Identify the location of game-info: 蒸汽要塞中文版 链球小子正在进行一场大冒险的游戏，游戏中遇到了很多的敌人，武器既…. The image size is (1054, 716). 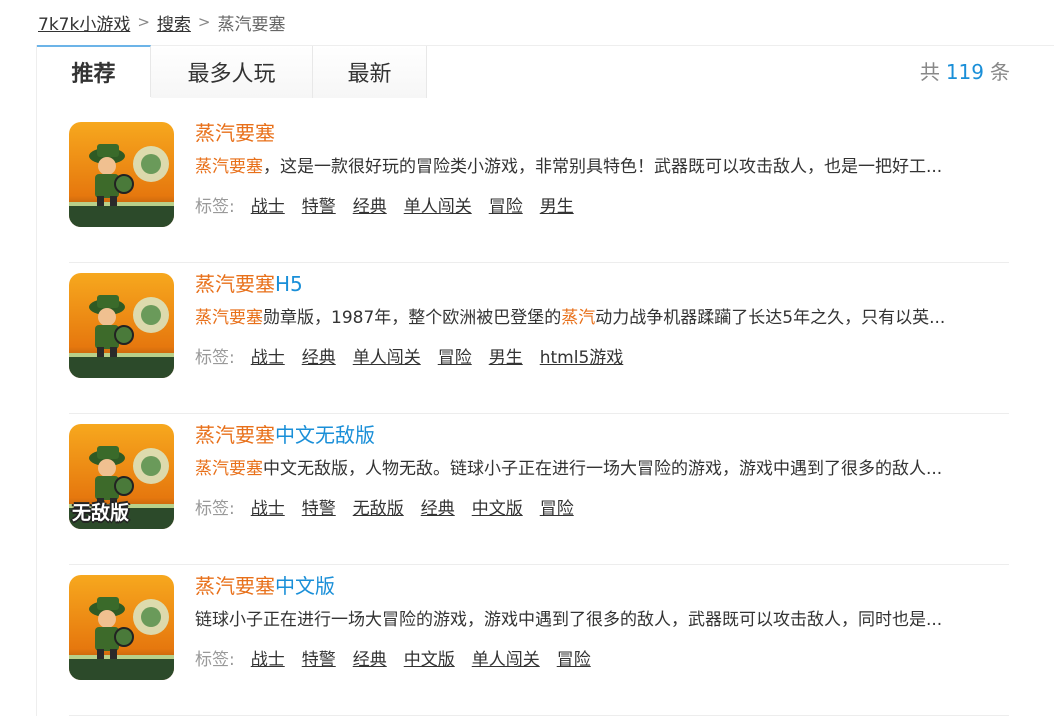
(602, 619).